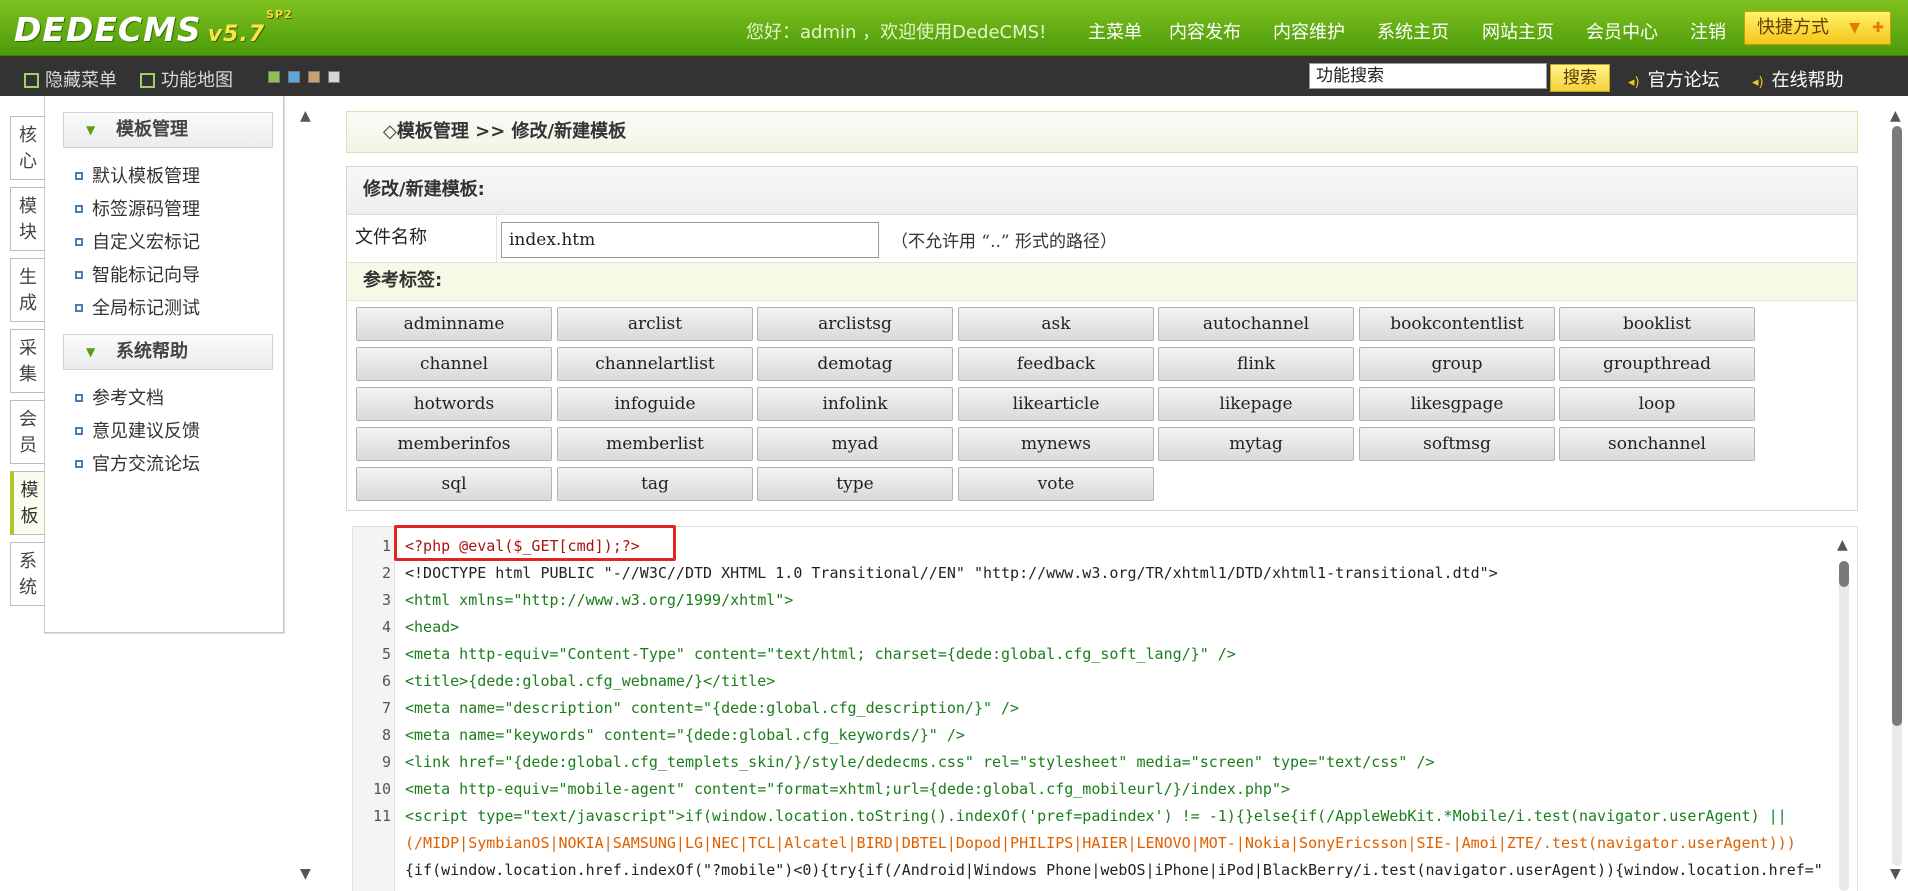 This screenshot has width=1908, height=891. Describe the element at coordinates (137, 463) in the screenshot. I see `sidebar-item-official-forum: 官方交流论坛` at that location.